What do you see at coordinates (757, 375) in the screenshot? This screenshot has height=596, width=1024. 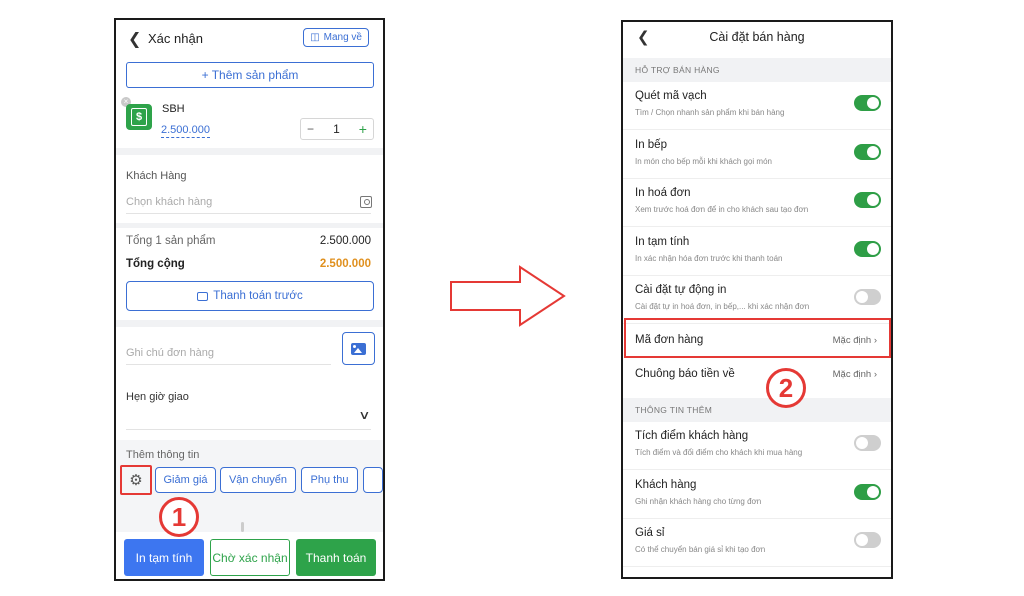 I see `payment-bell-row: Chuông báo tiền về Mặc định ›` at bounding box center [757, 375].